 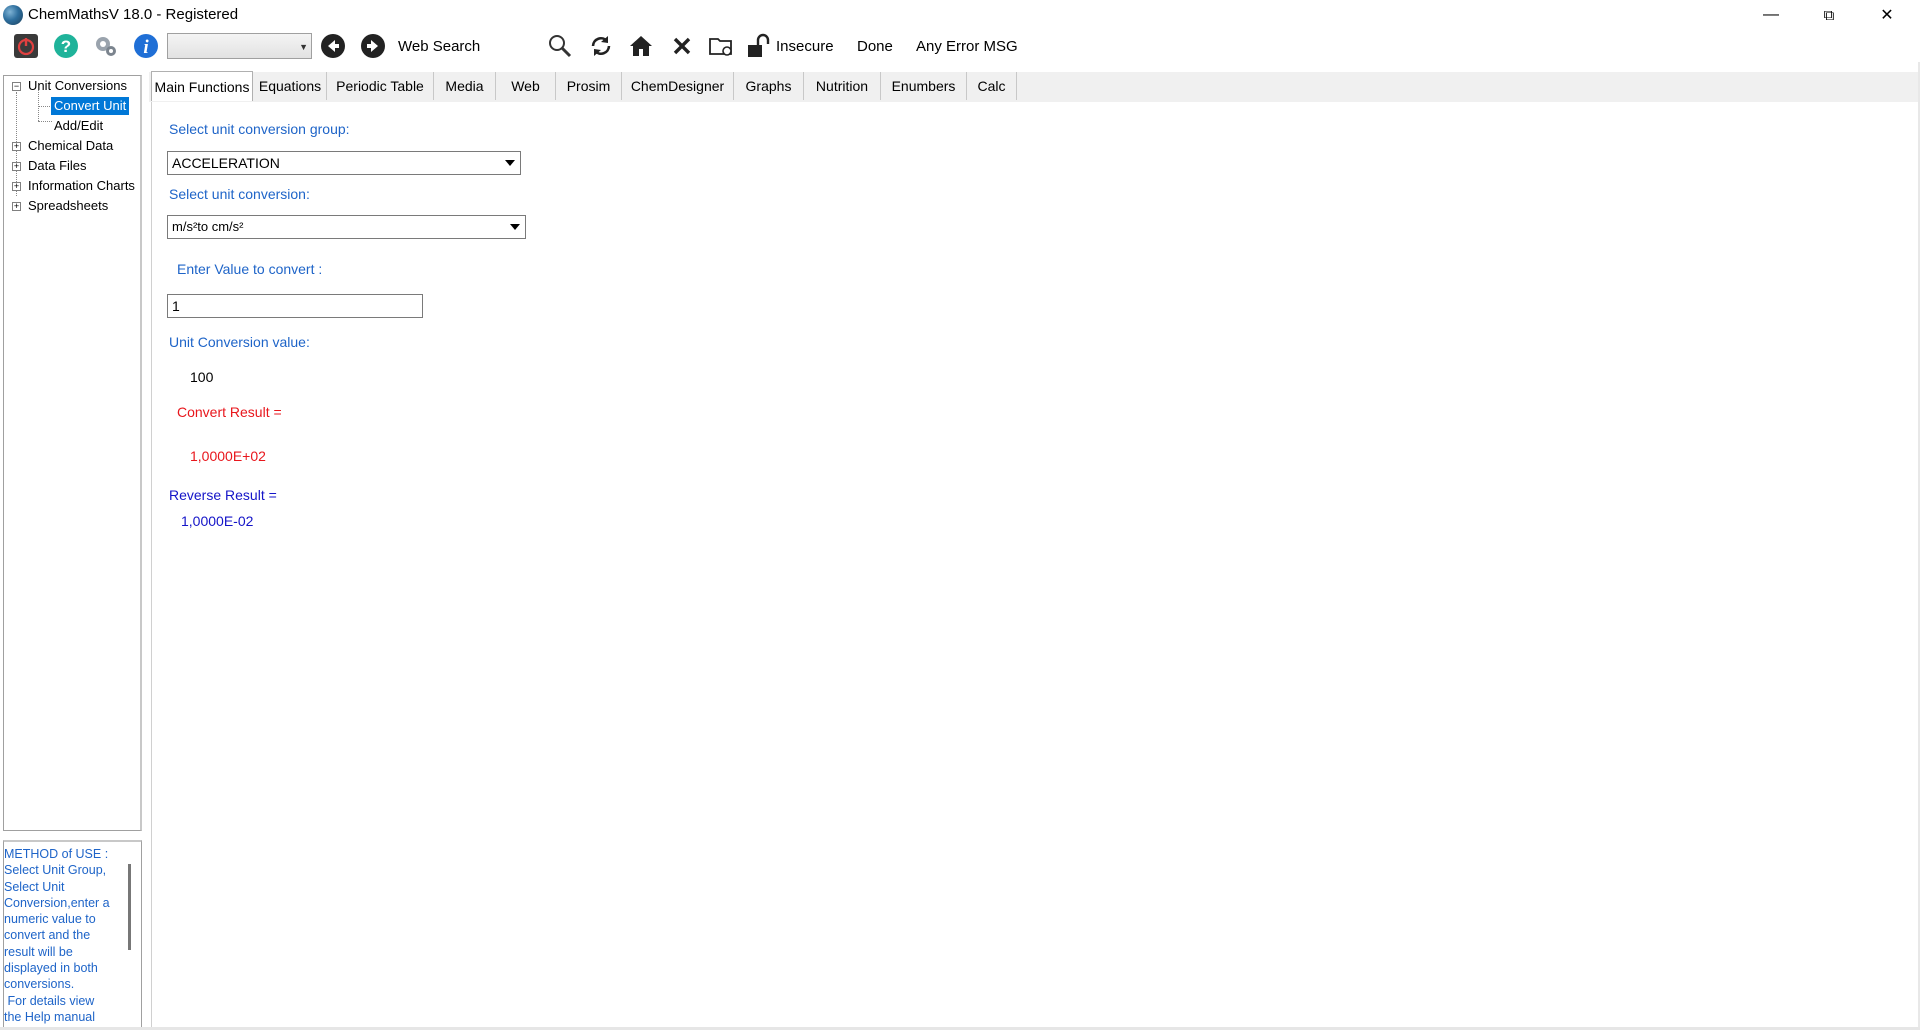 I want to click on tree-item-unit-conversions: Unit Conversions, so click(x=77, y=86).